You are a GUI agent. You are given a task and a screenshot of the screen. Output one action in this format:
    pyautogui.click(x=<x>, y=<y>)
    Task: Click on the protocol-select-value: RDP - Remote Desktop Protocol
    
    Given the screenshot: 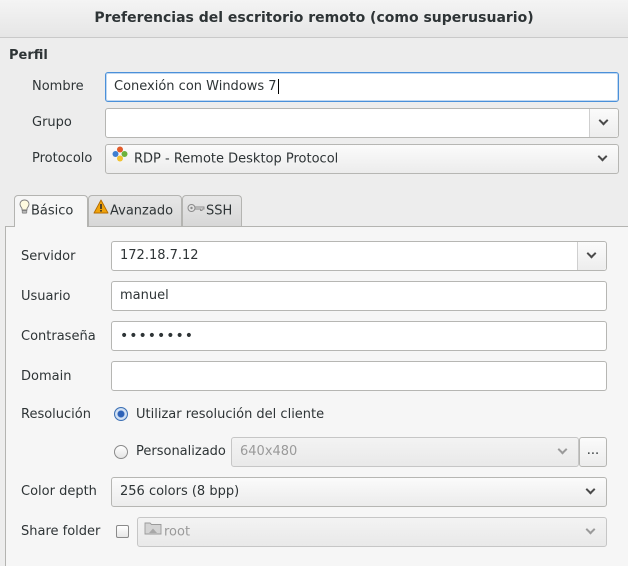 What is the action you would take?
    pyautogui.click(x=236, y=159)
    